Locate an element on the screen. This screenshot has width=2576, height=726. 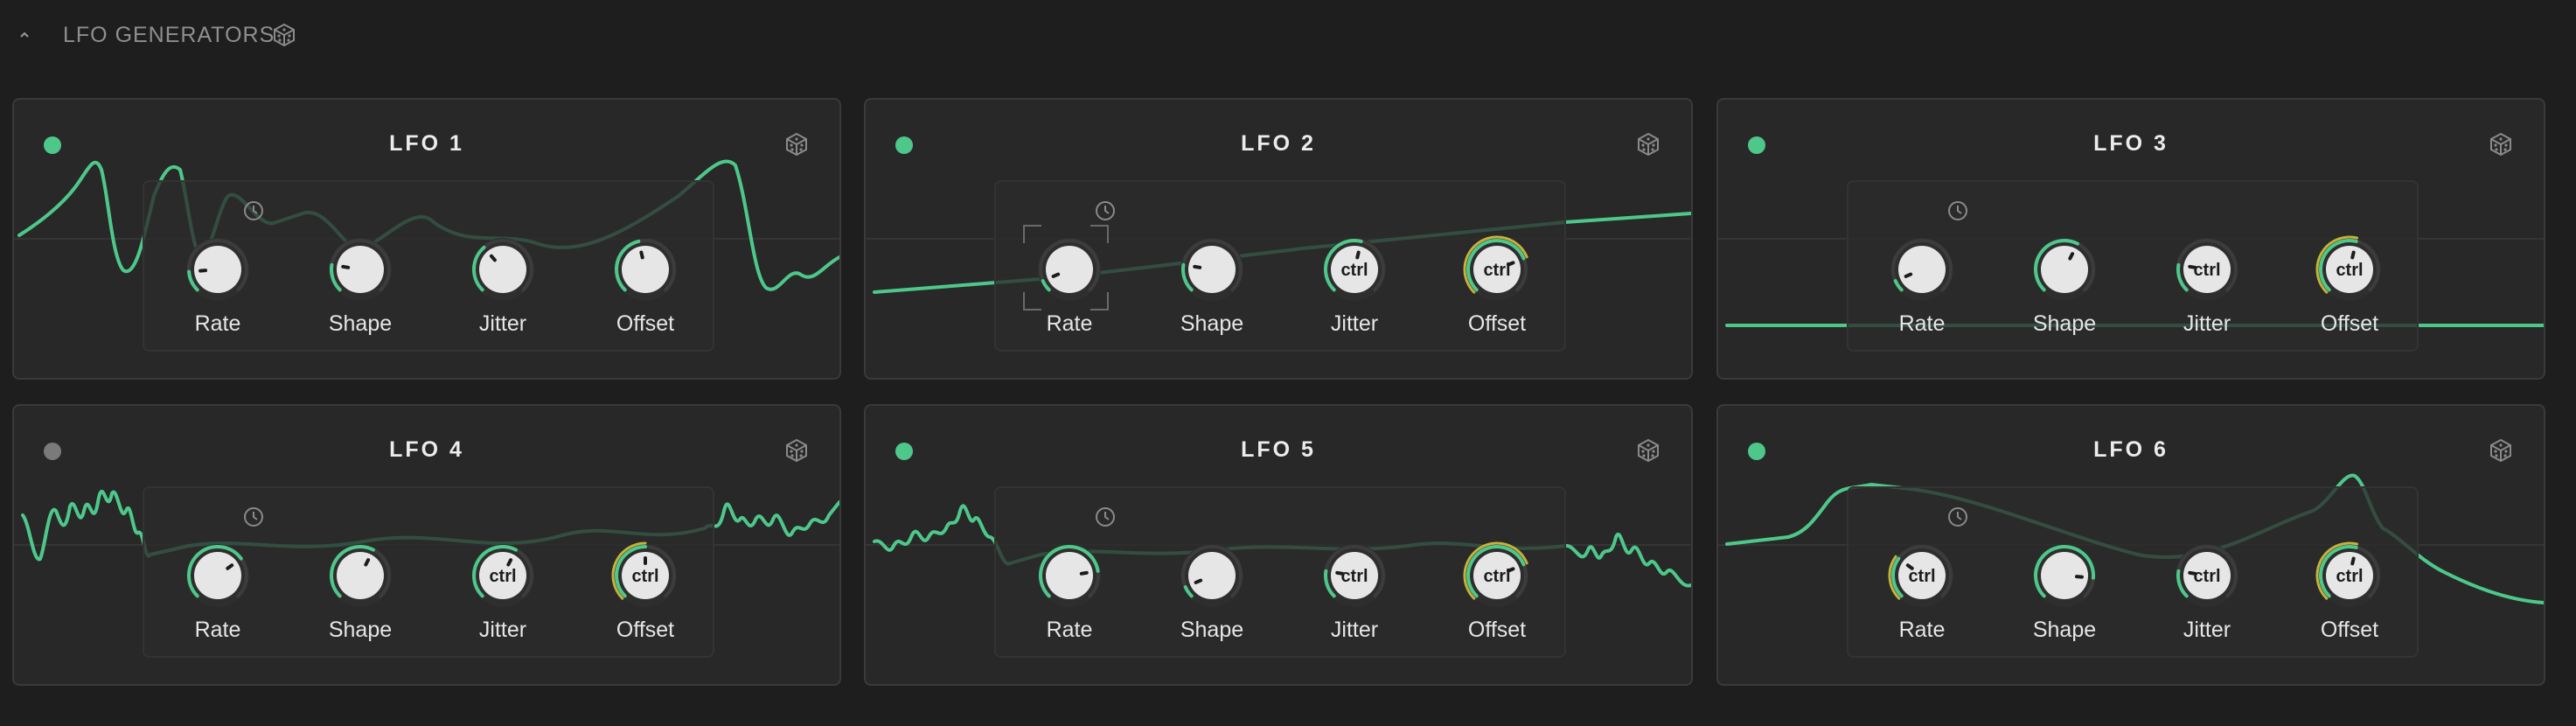
offset-knob-group: Offset is located at coordinates (645, 286).